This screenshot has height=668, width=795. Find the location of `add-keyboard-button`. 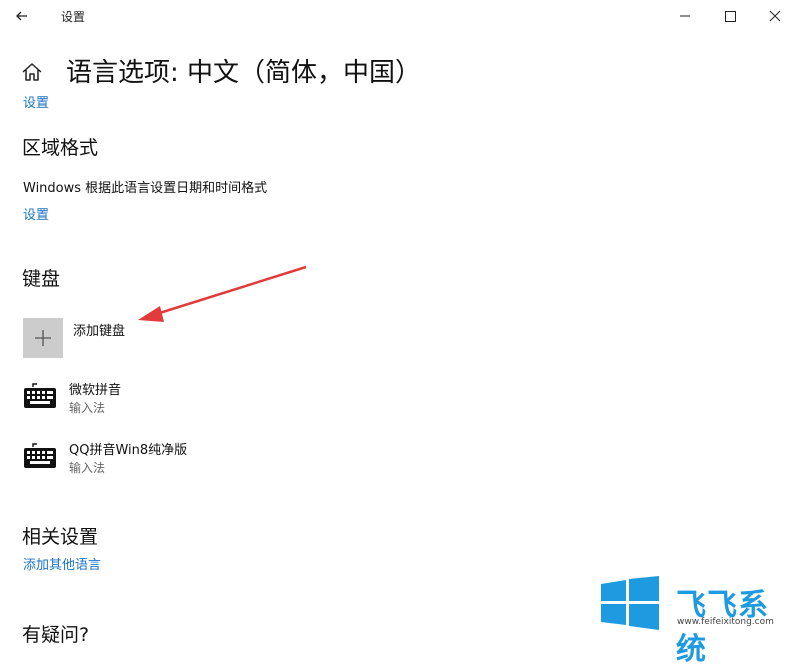

add-keyboard-button is located at coordinates (43, 338).